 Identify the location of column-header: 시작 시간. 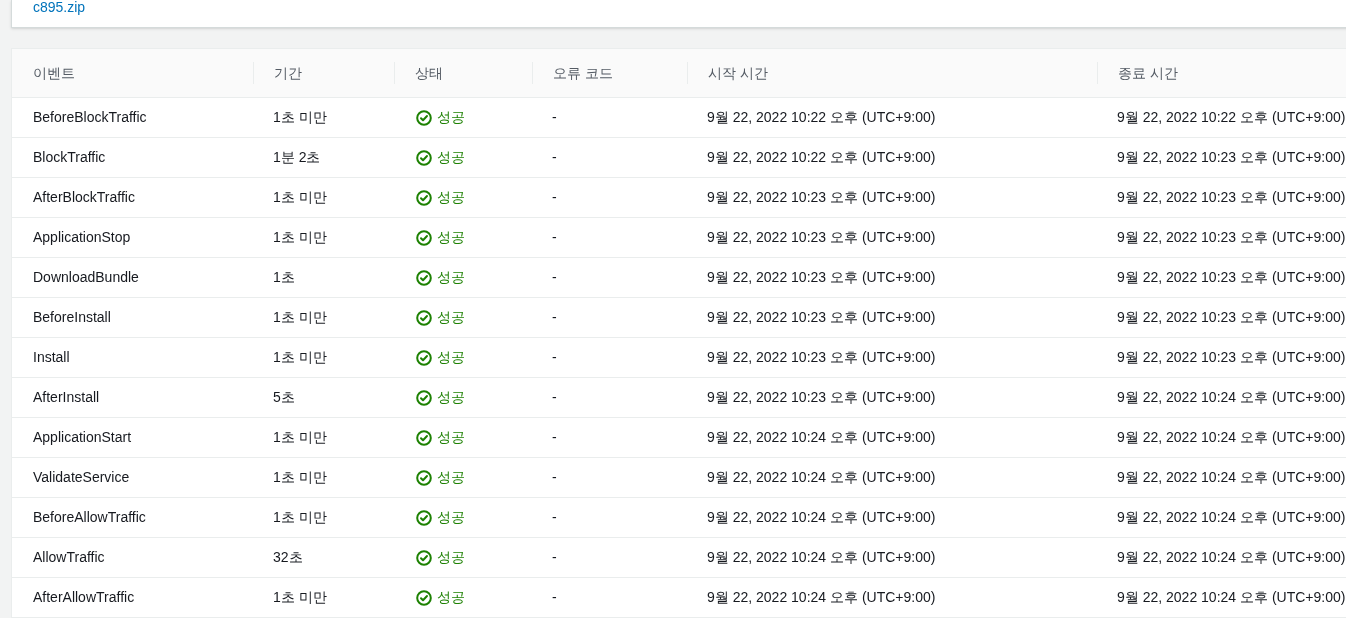
(738, 73).